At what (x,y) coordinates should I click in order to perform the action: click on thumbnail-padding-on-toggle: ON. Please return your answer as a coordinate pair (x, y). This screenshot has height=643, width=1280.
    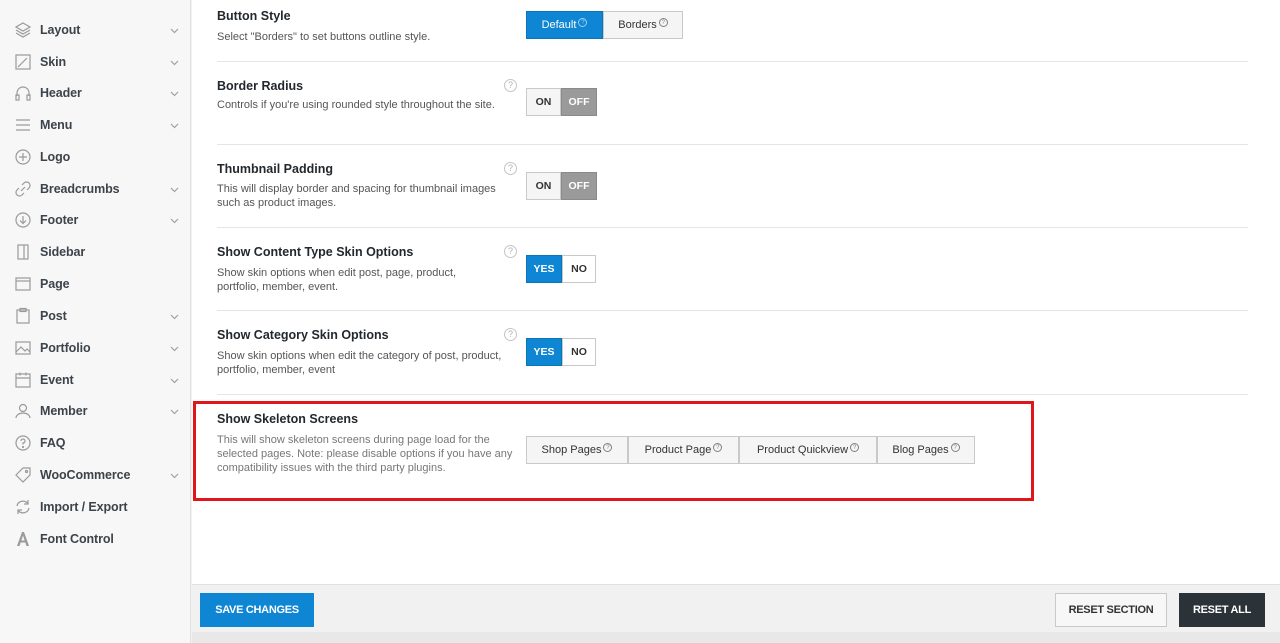
    Looking at the image, I should click on (543, 186).